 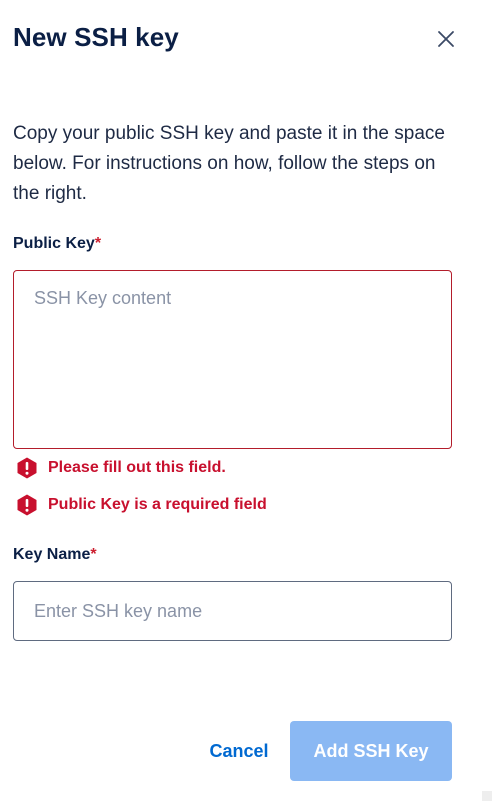 I want to click on key-name-input, so click(x=232, y=611).